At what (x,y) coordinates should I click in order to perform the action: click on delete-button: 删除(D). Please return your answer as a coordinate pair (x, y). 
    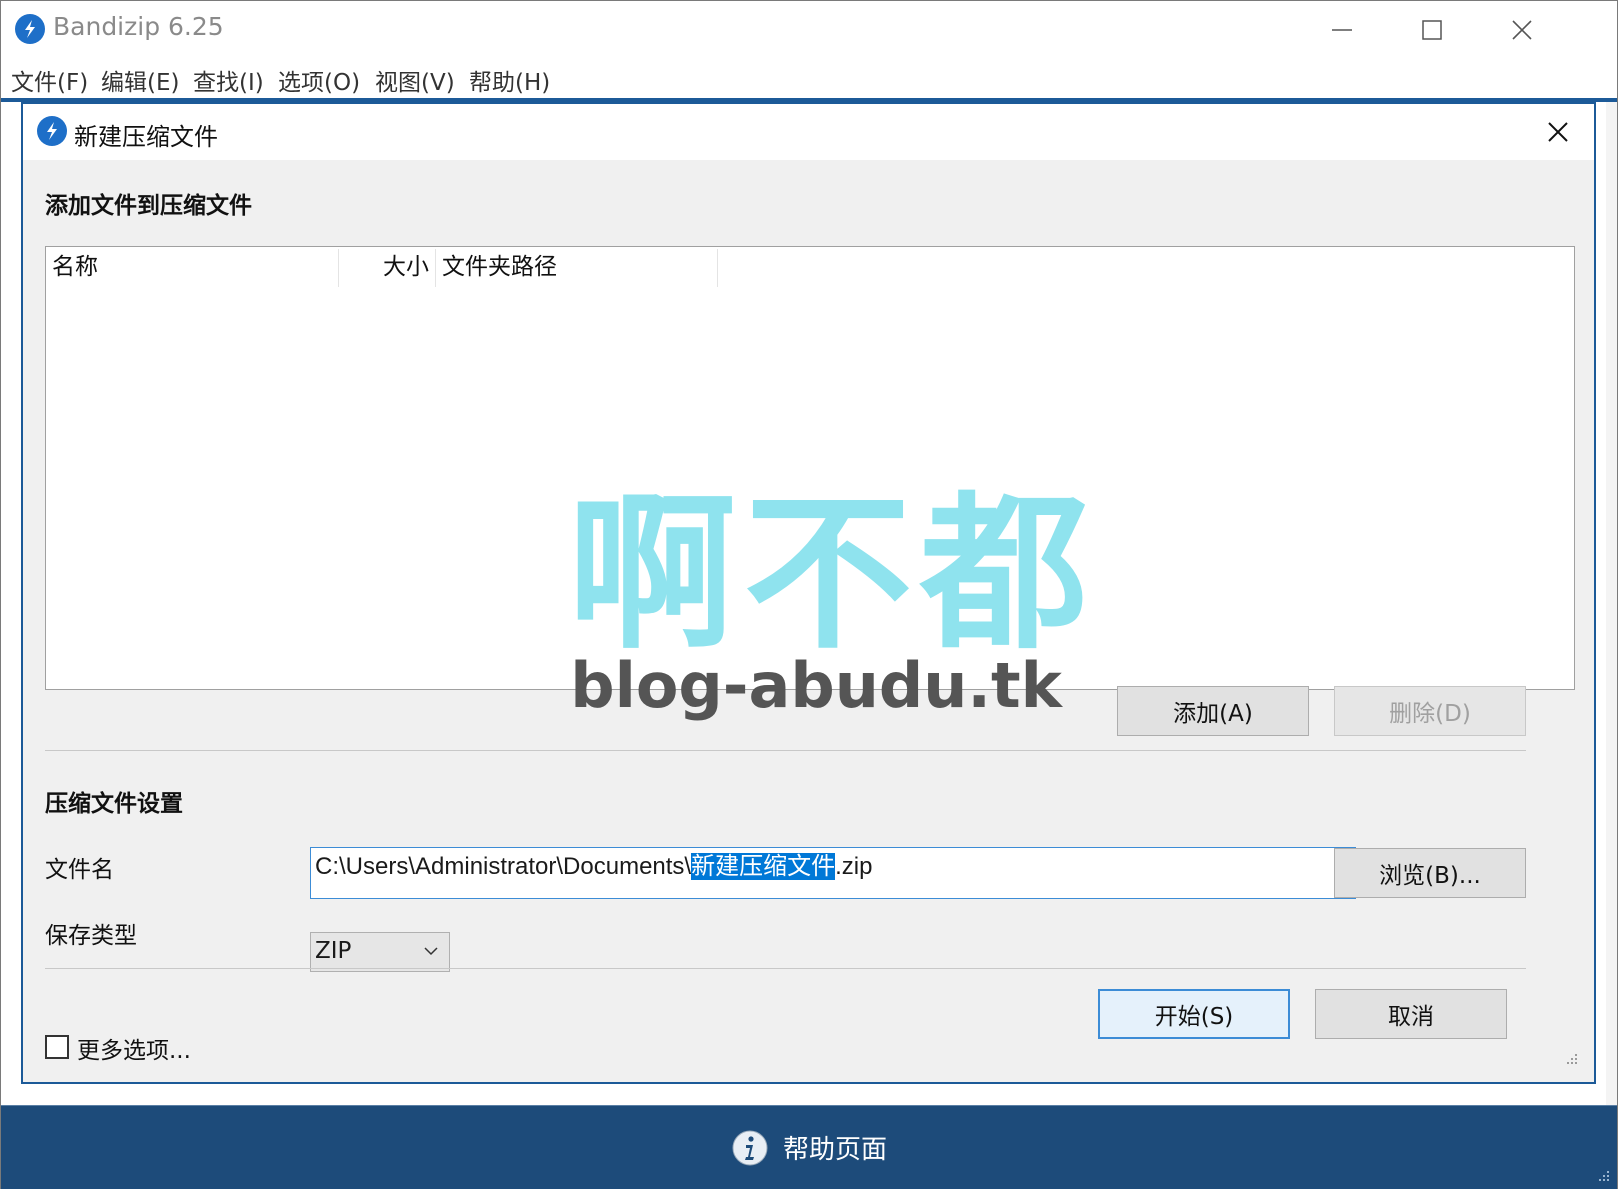
    Looking at the image, I should click on (1430, 711).